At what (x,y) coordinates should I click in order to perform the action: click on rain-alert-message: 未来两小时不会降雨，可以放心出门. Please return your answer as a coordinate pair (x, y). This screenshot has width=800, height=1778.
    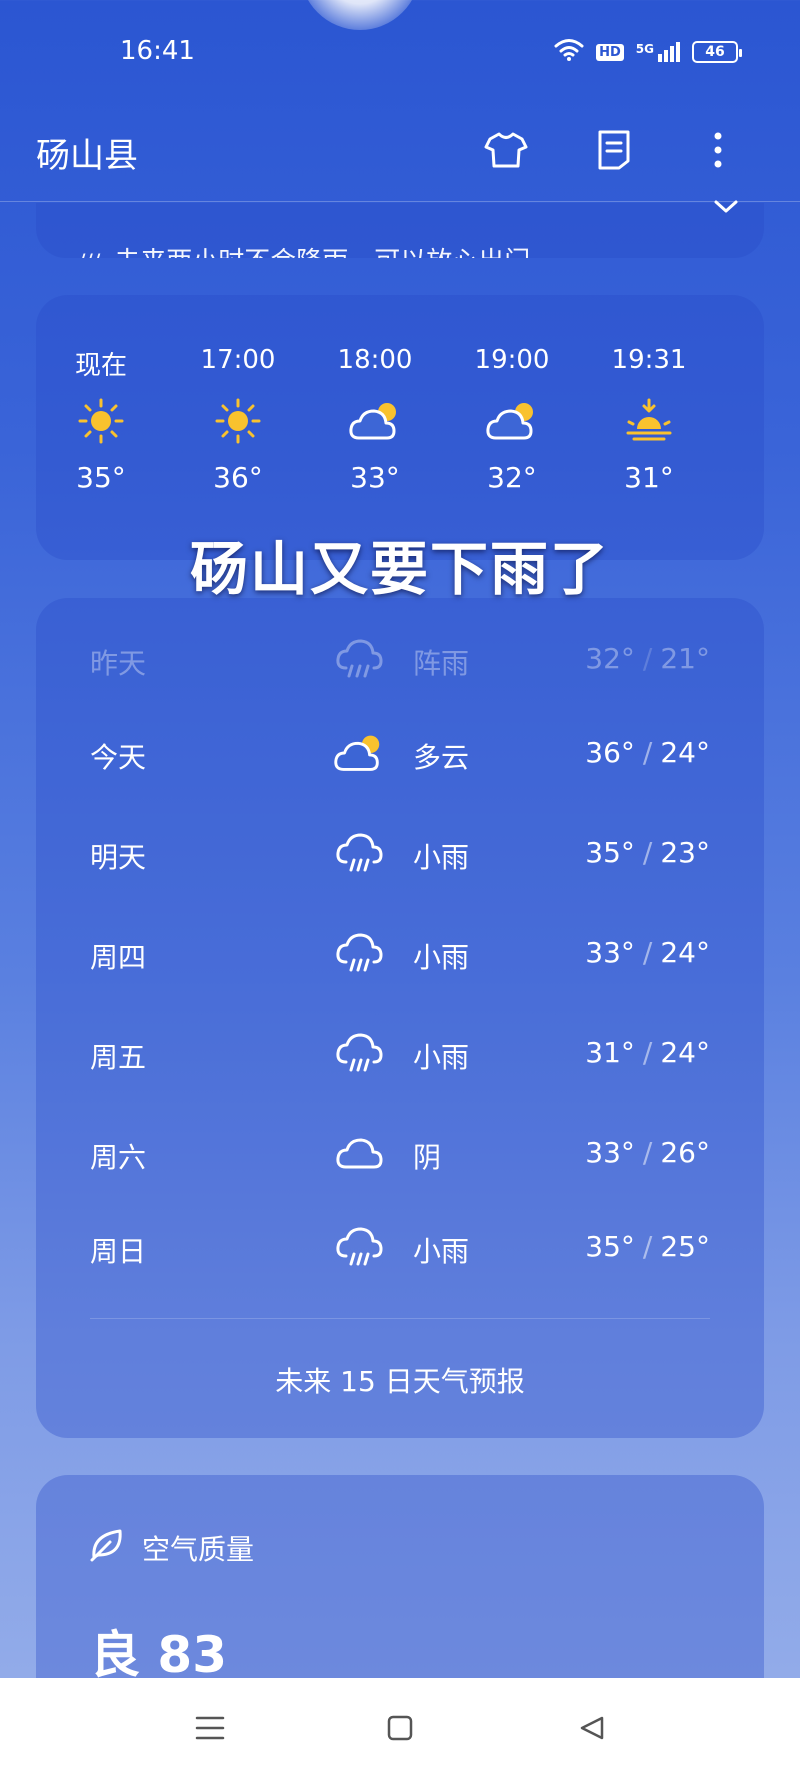
    Looking at the image, I should click on (322, 252).